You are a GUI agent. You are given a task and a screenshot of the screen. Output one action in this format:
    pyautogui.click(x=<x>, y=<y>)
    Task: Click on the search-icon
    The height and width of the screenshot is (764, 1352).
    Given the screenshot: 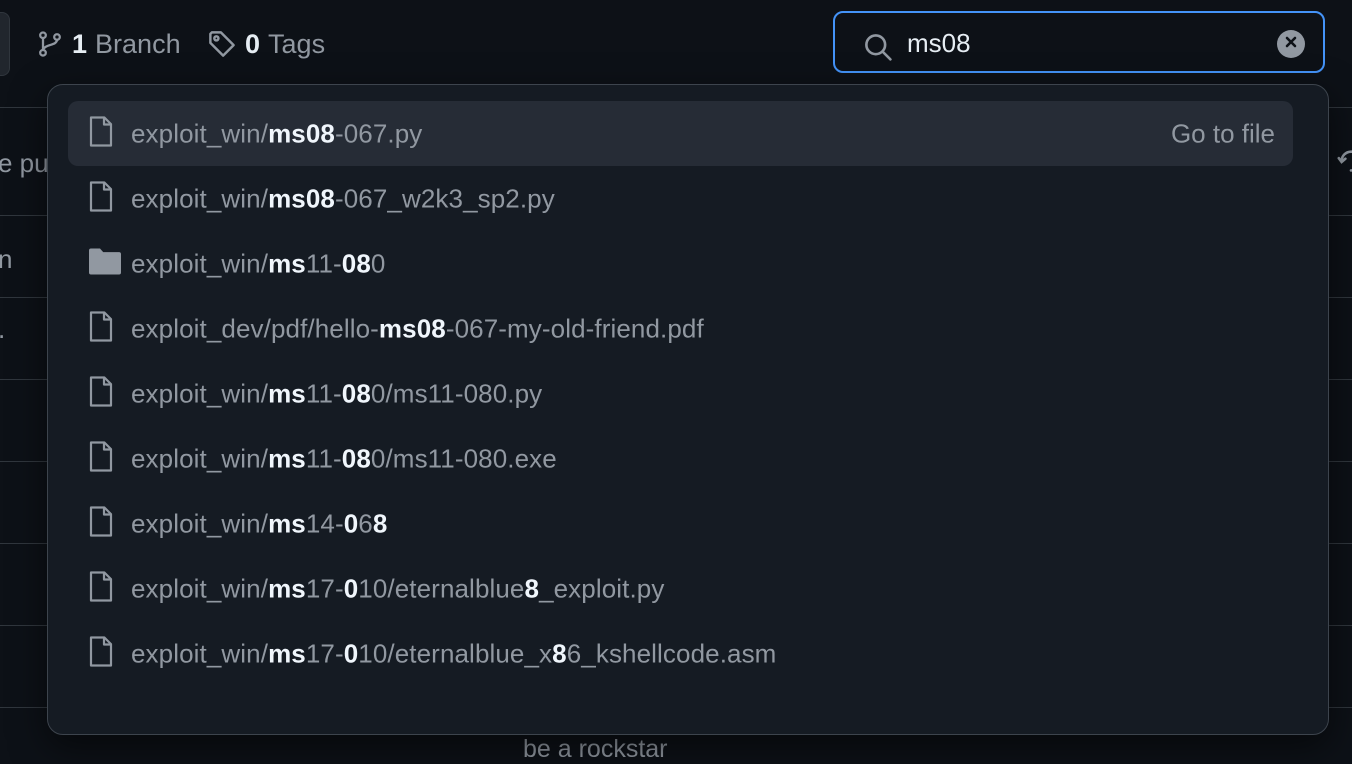 What is the action you would take?
    pyautogui.click(x=878, y=49)
    